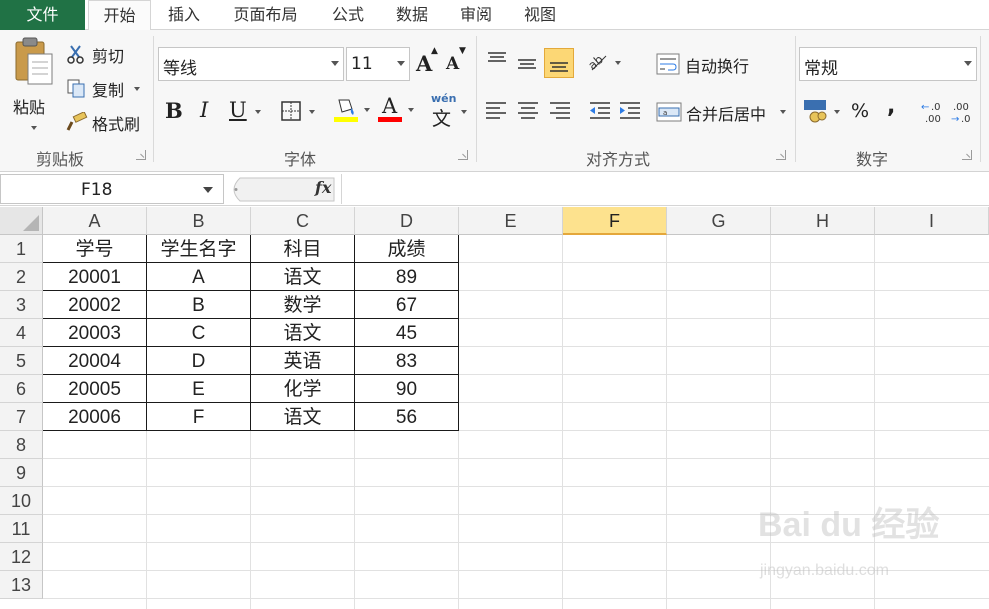 The width and height of the screenshot is (989, 609). What do you see at coordinates (723, 112) in the screenshot?
I see `merge-center-button: a 合并后居中` at bounding box center [723, 112].